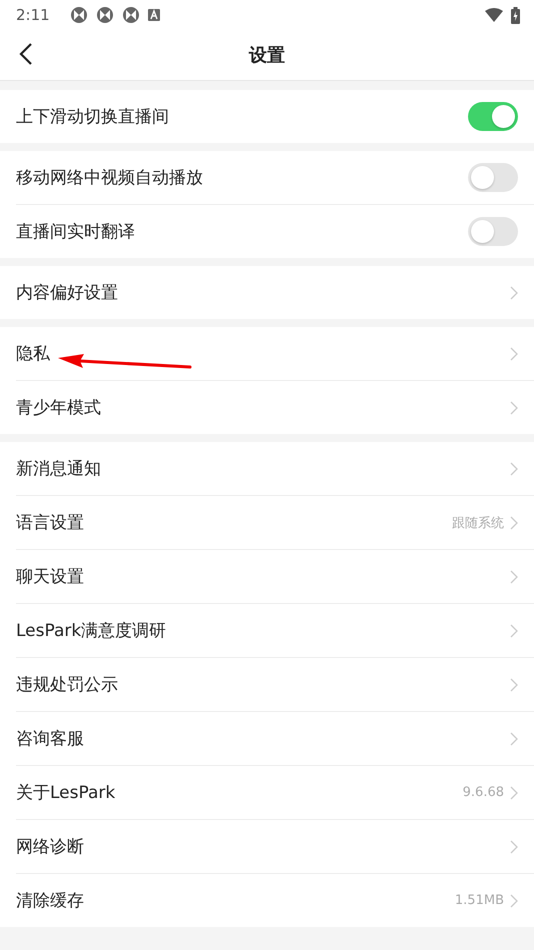  Describe the element at coordinates (76, 232) in the screenshot. I see `setting-label: 直播间实时翻译` at that location.